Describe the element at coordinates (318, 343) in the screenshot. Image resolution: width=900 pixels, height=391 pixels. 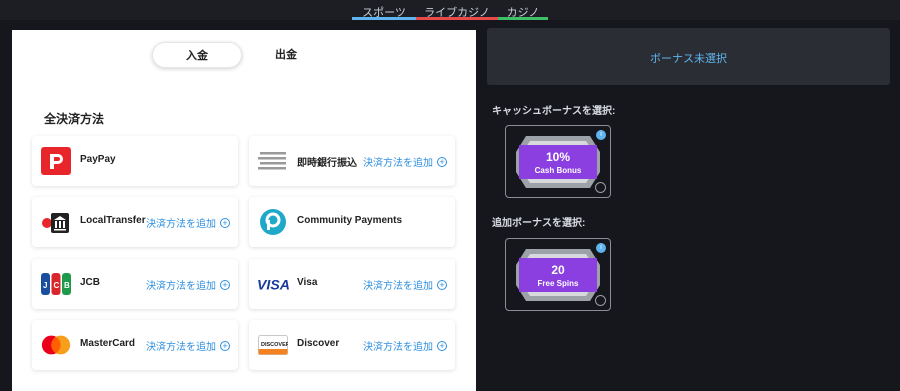
I see `payment-method-name: Discover` at that location.